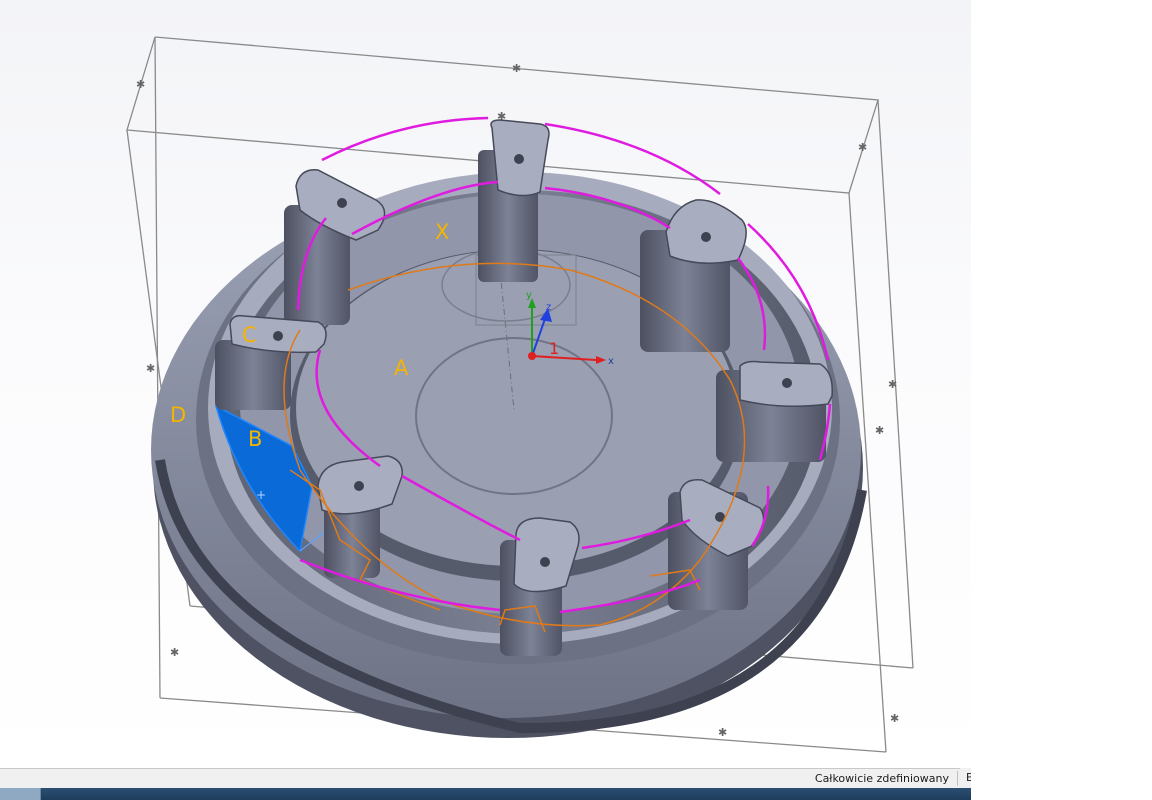  What do you see at coordinates (529, 295) in the screenshot?
I see `triad-y-label: y` at bounding box center [529, 295].